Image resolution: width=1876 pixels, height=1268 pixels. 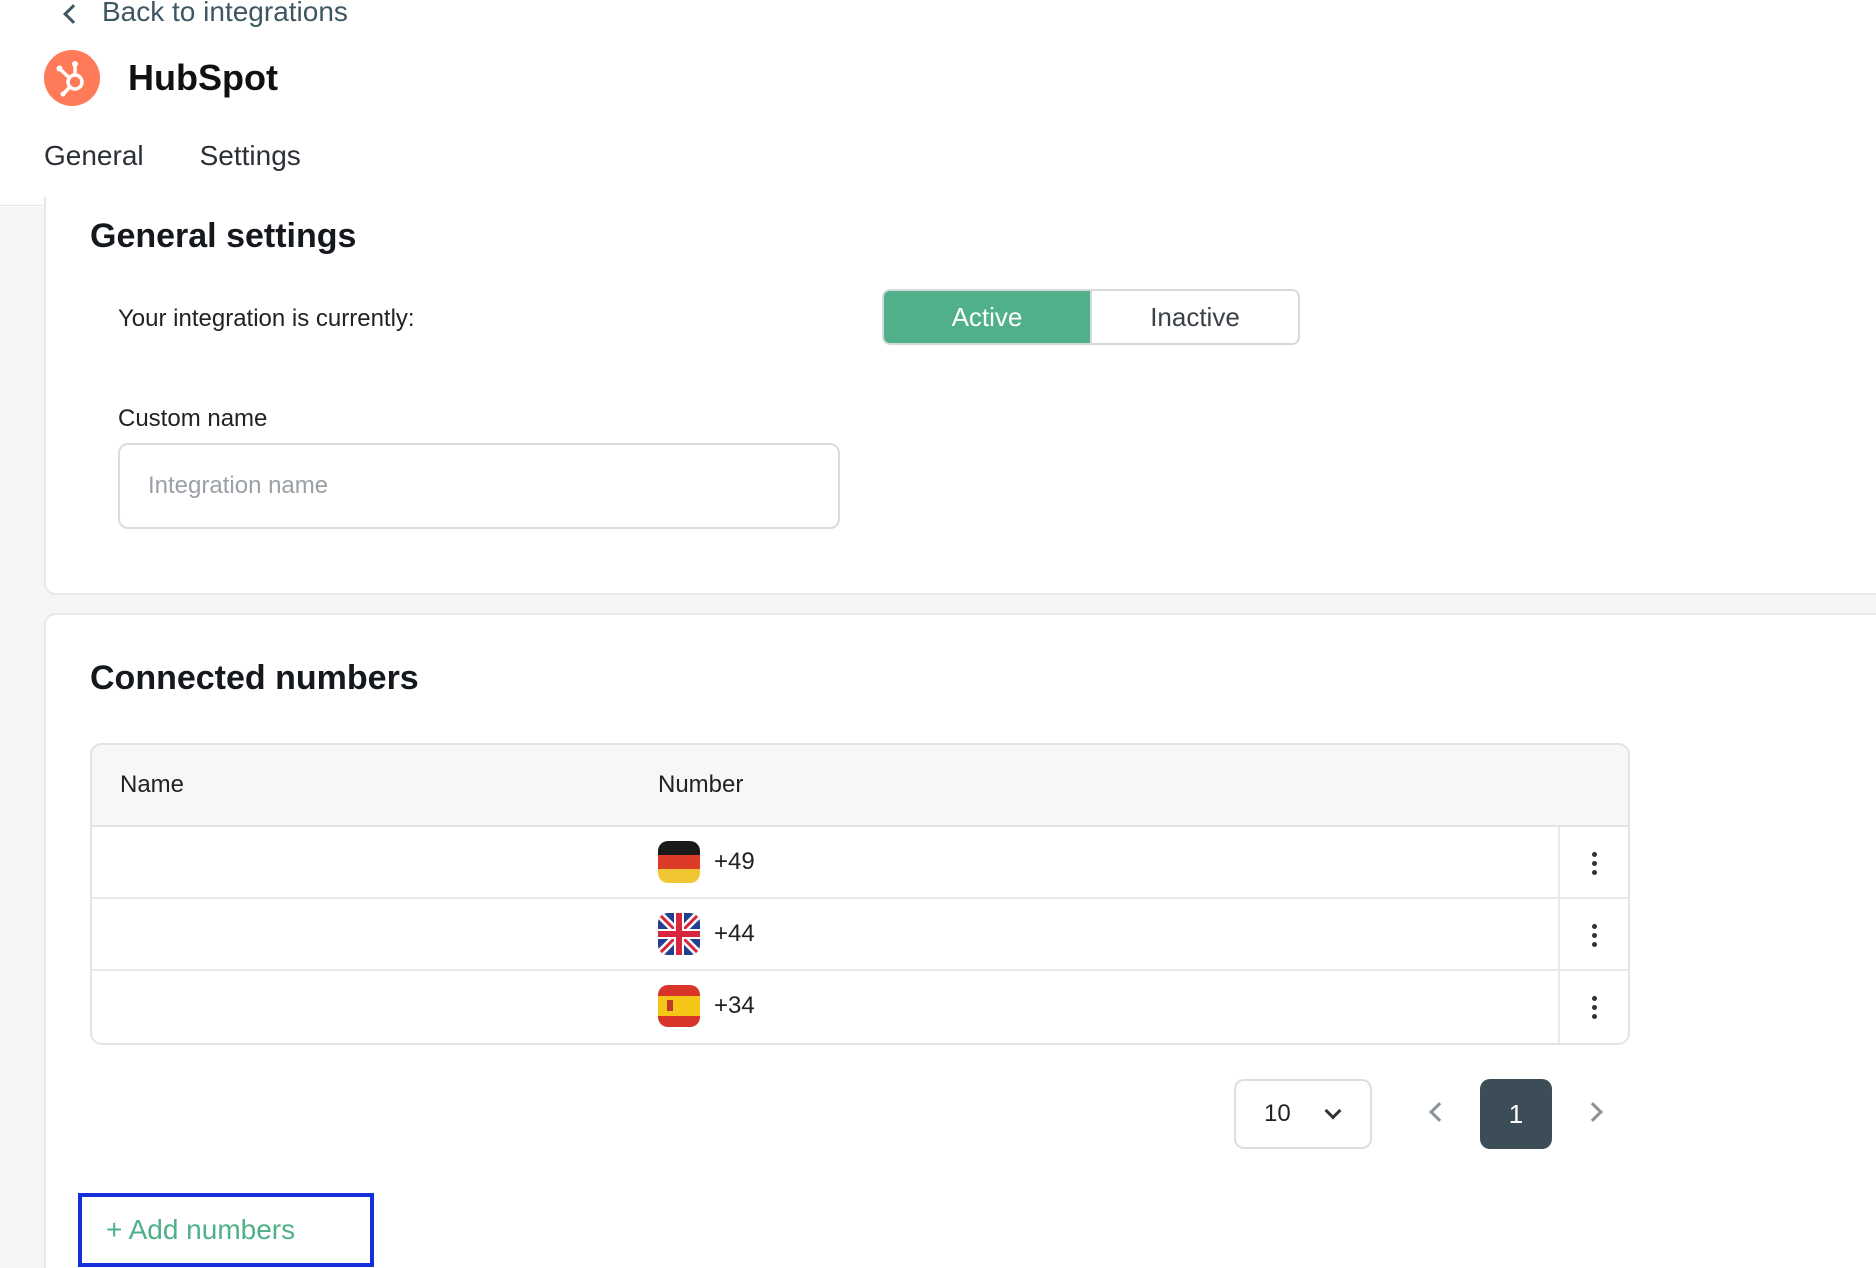 What do you see at coordinates (72, 78) in the screenshot?
I see `hubspot-logo-icon` at bounding box center [72, 78].